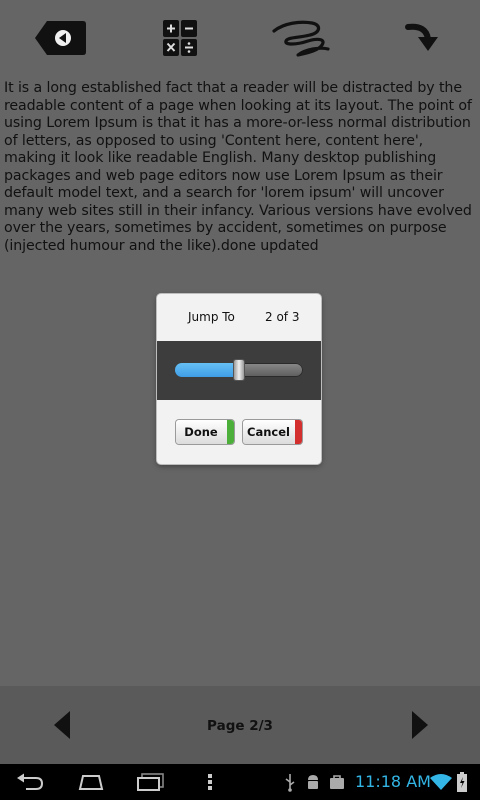 The height and width of the screenshot is (800, 480). I want to click on overflow-menu-icon, so click(210, 782).